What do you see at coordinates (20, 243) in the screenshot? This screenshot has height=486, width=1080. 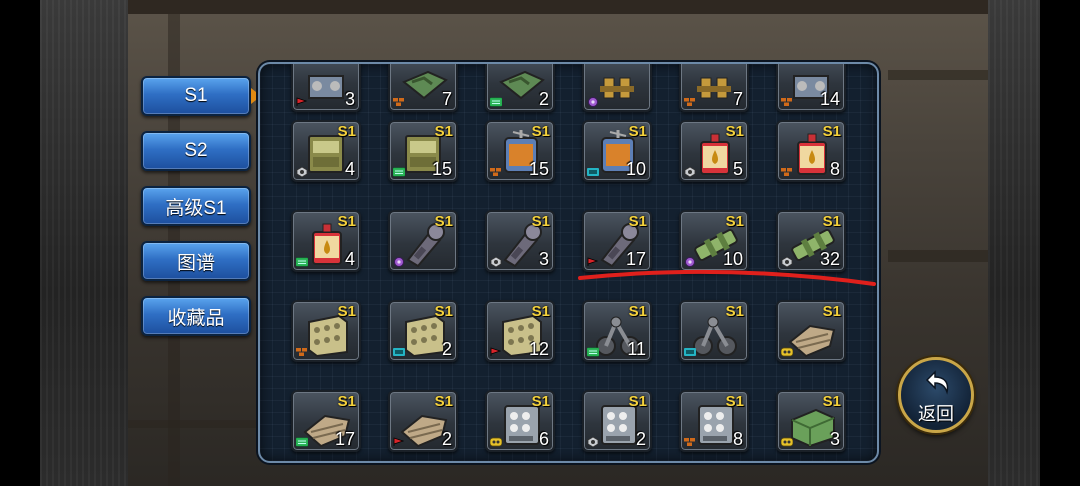 I see `left-letterbox` at bounding box center [20, 243].